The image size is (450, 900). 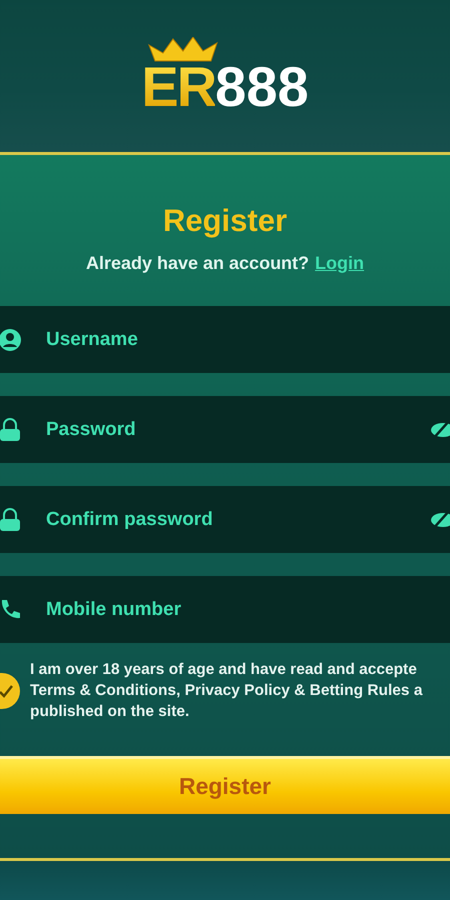 I want to click on text-field: Username, so click(x=225, y=339).